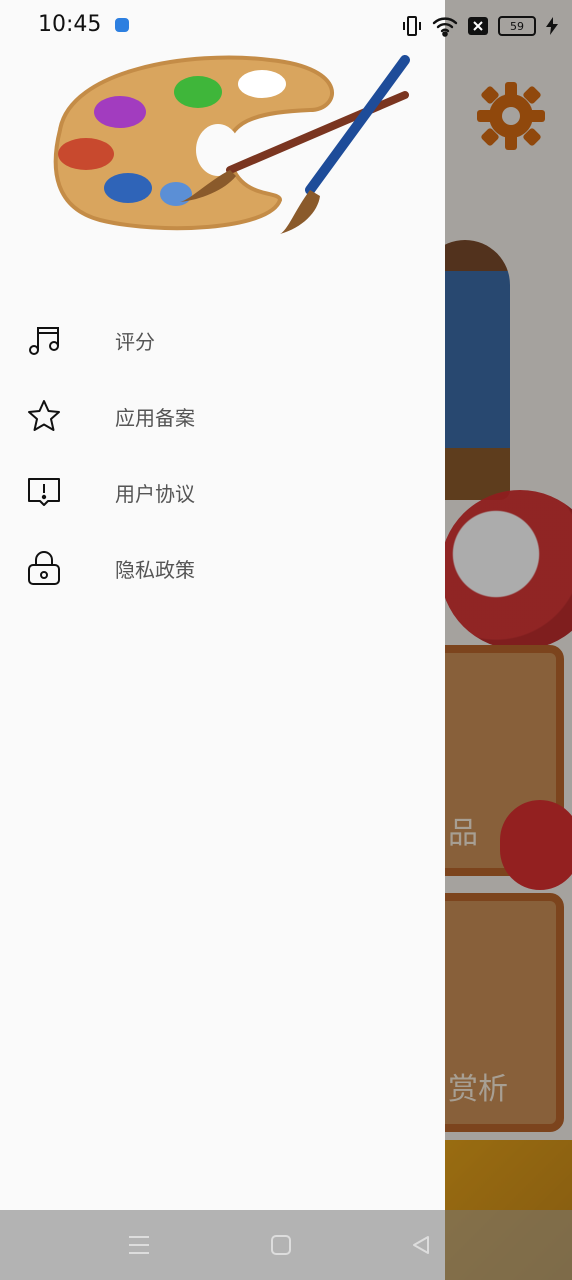 Image resolution: width=572 pixels, height=1280 pixels. I want to click on menu-item-label: 用户协议, so click(155, 493).